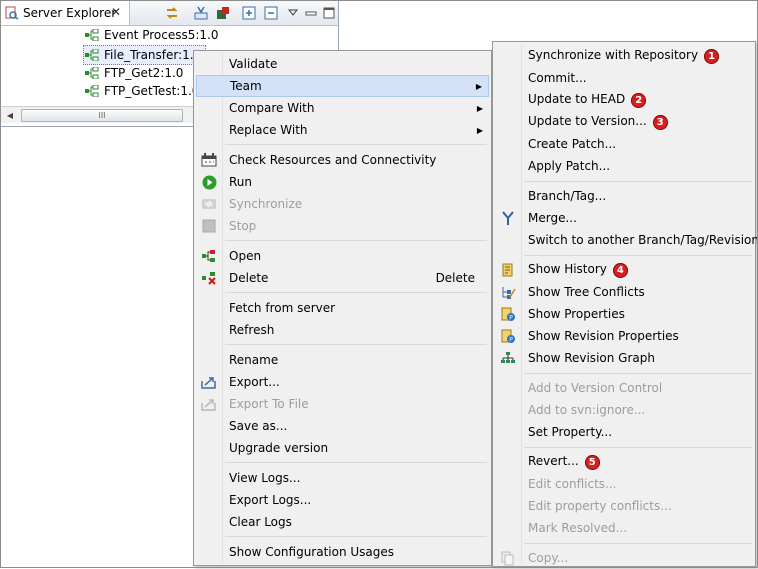 This screenshot has width=758, height=569. I want to click on close-icon: ✕, so click(116, 12).